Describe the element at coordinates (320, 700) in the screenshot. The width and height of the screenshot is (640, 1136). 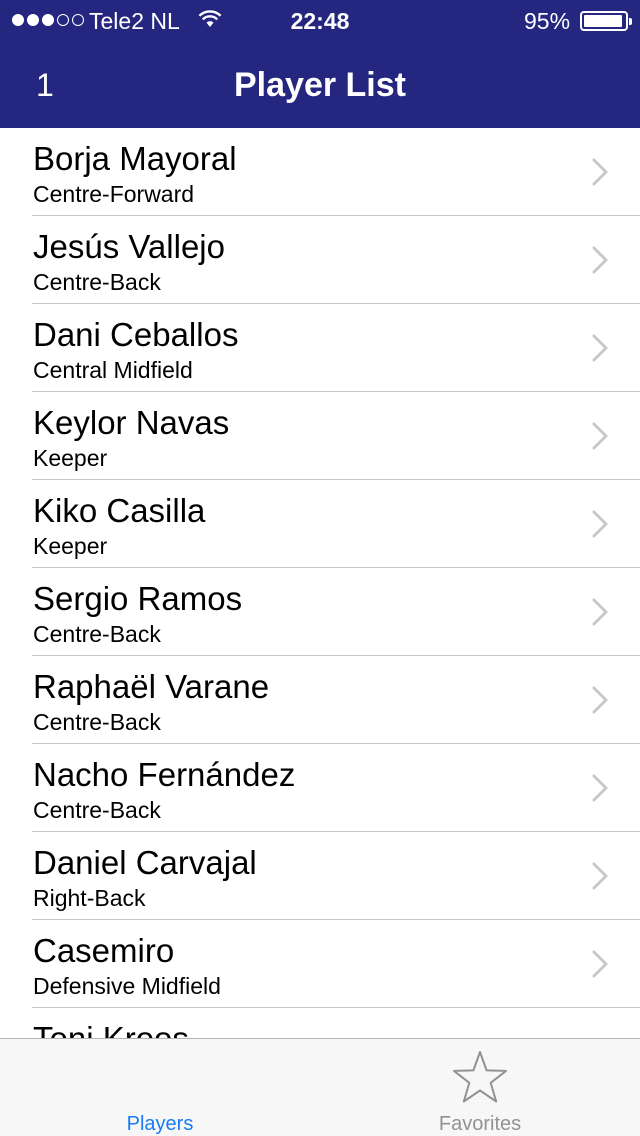
I see `player-row: Raphaël Varane Centre-Back` at that location.